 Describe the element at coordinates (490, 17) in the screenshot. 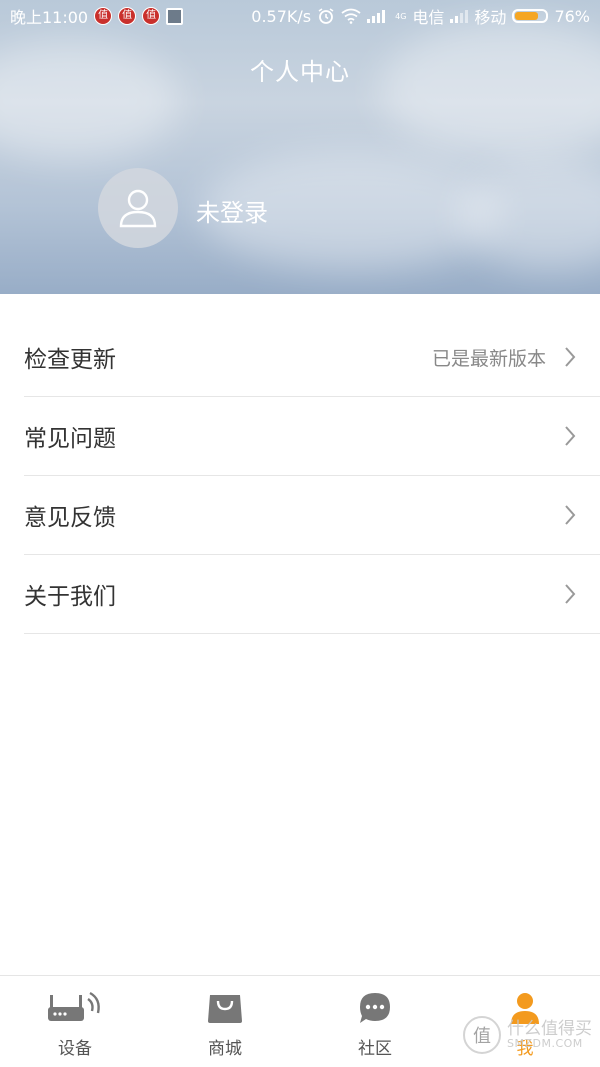

I see `carrier-name: 移动` at that location.